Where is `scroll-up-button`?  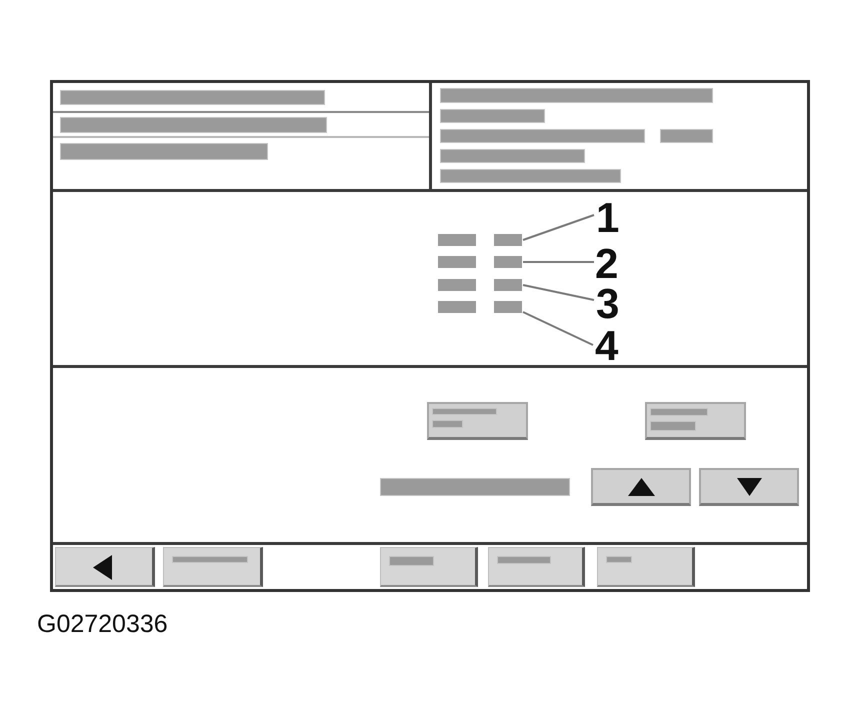
scroll-up-button is located at coordinates (641, 487).